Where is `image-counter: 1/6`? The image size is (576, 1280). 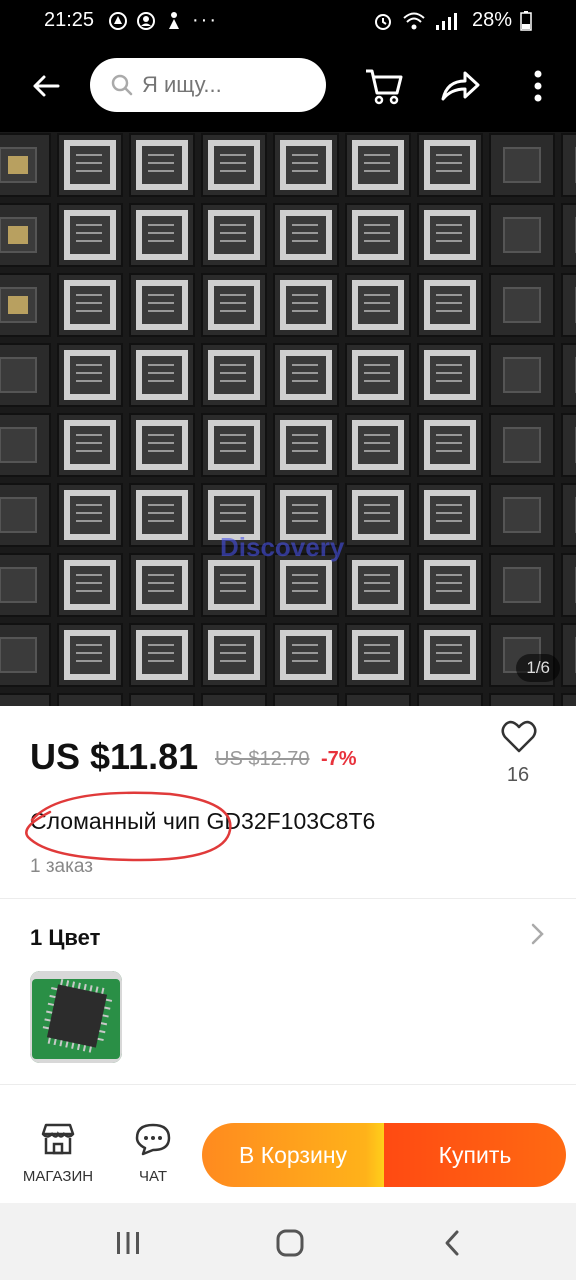 image-counter: 1/6 is located at coordinates (538, 668).